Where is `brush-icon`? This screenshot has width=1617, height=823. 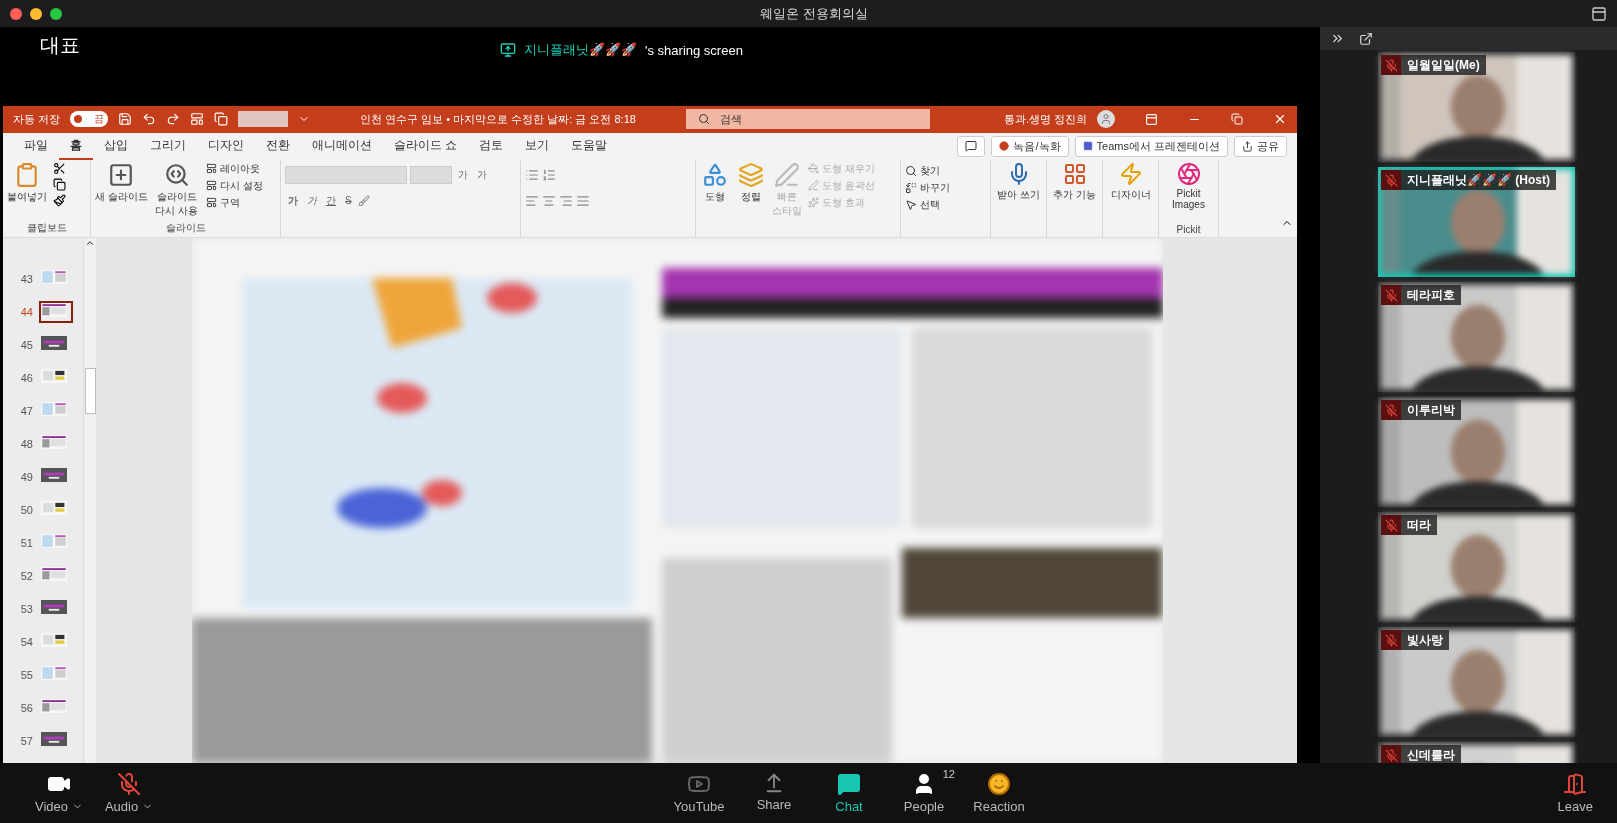 brush-icon is located at coordinates (59, 200).